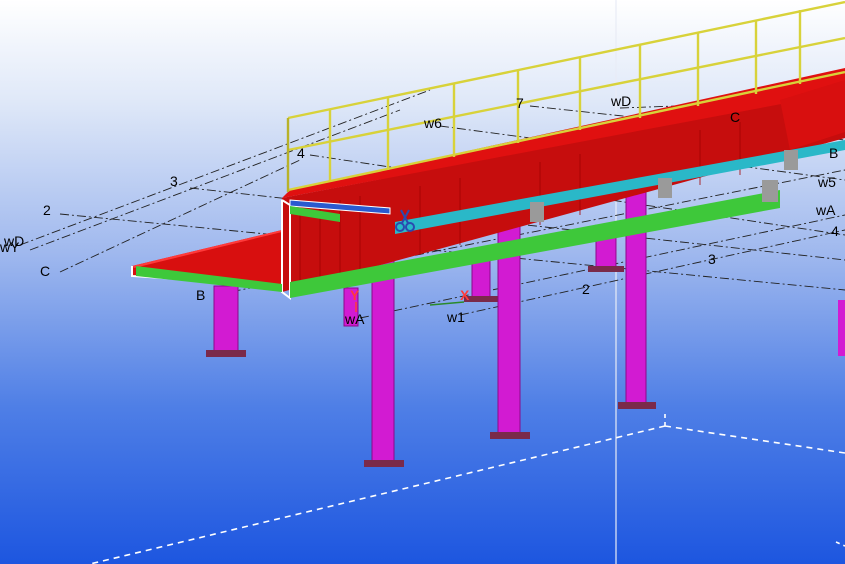 The width and height of the screenshot is (845, 564). I want to click on grid-label-2-mid: 2, so click(586, 289).